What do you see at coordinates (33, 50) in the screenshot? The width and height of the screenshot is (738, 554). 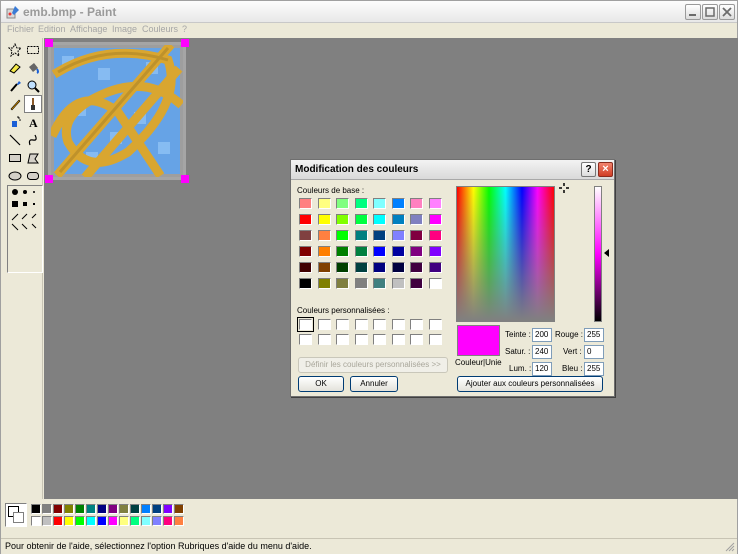 I see `rect-select-tool` at bounding box center [33, 50].